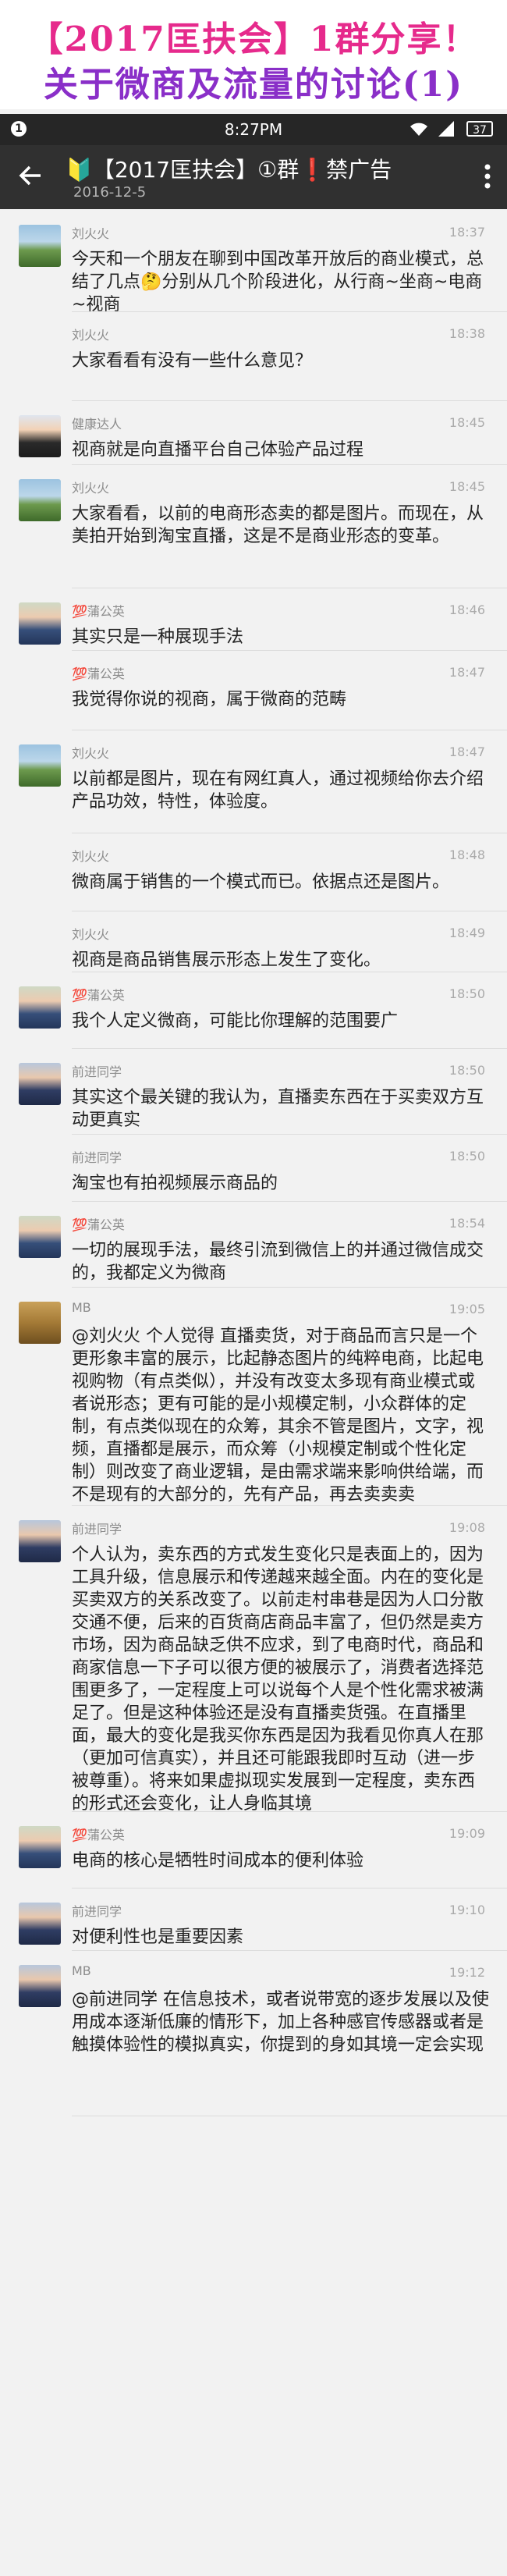  Describe the element at coordinates (480, 129) in the screenshot. I see `battery-icon: 37` at that location.